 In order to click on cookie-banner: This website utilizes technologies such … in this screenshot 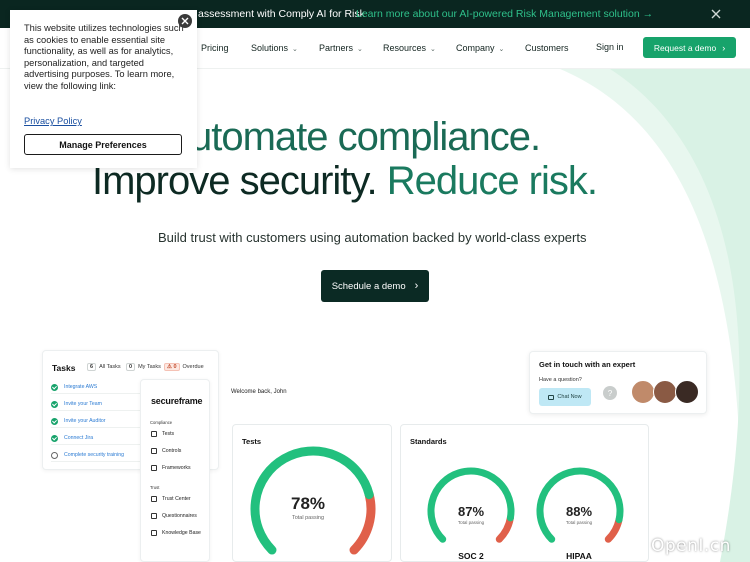, I will do `click(103, 89)`.